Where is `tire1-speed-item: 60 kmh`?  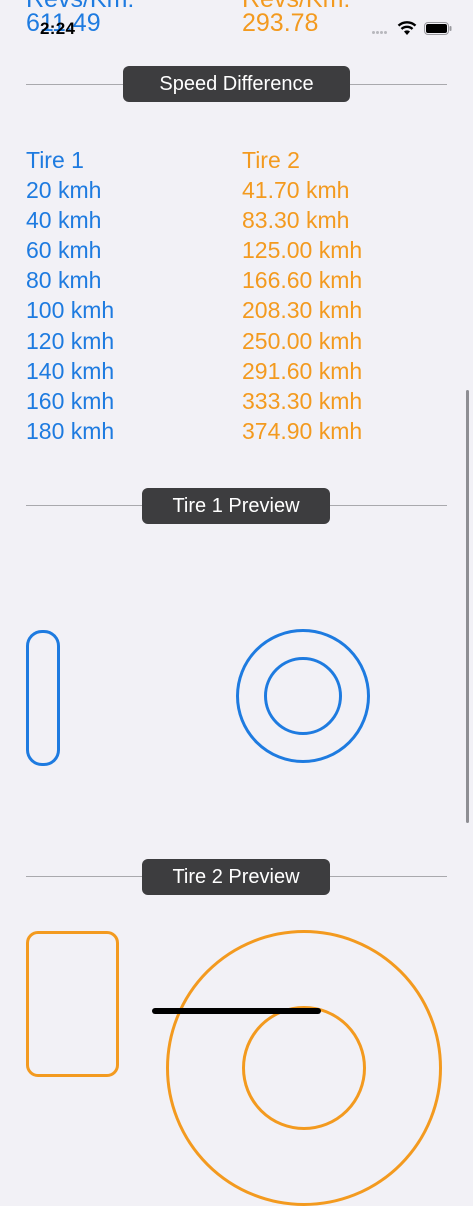
tire1-speed-item: 60 kmh is located at coordinates (64, 250).